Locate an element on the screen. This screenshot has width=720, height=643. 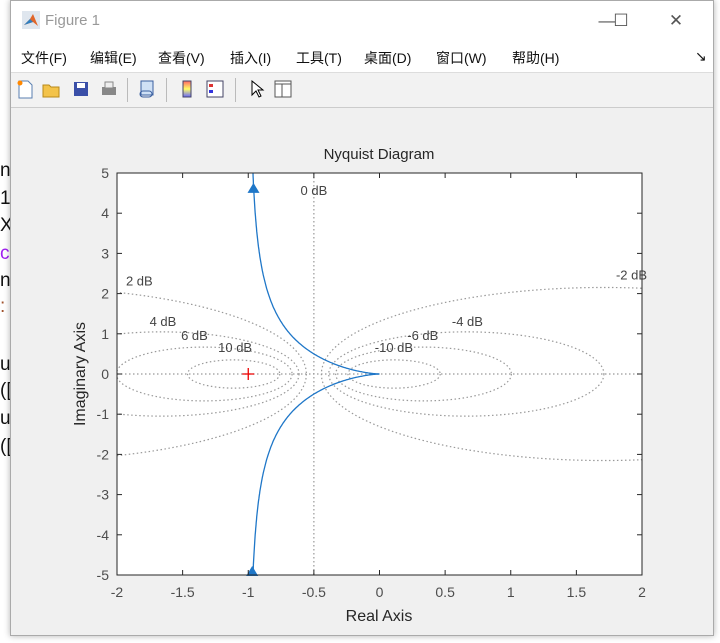
x-tick-label: -2 is located at coordinates (117, 592).